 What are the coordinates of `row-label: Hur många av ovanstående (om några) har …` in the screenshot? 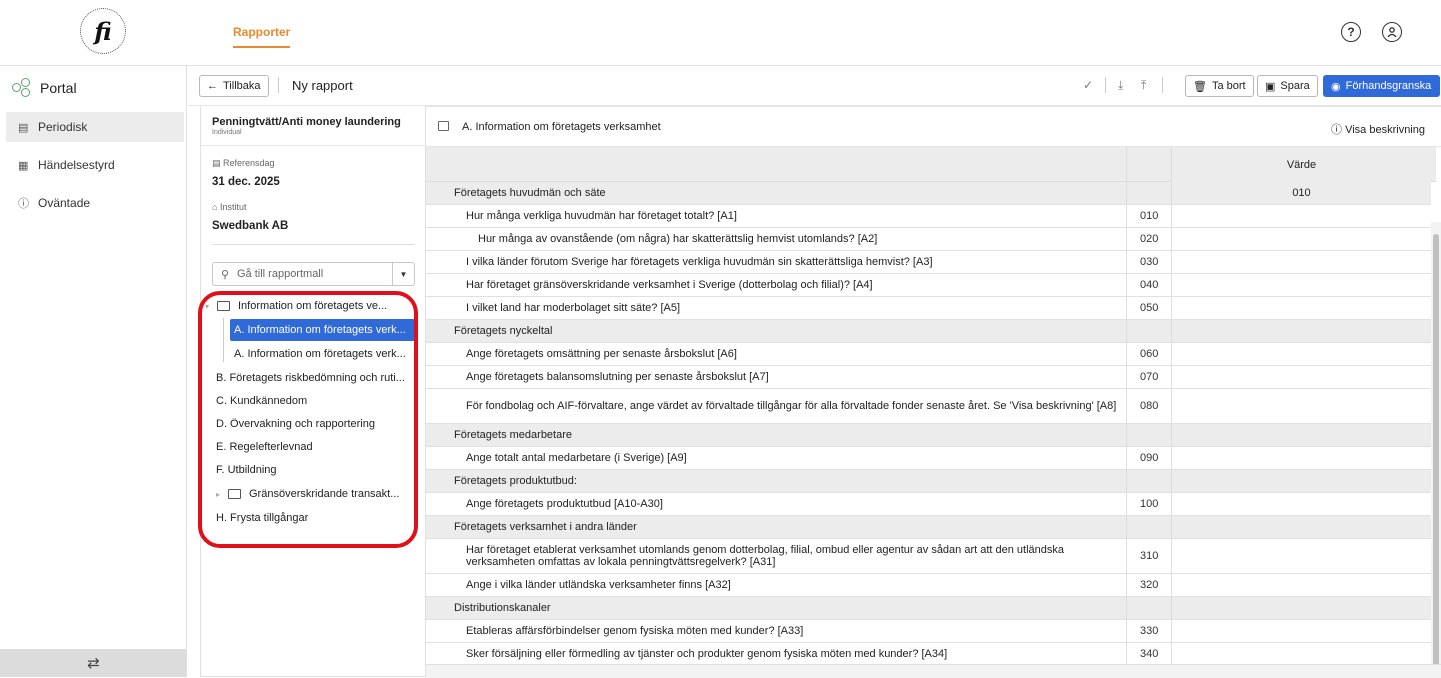 It's located at (678, 239).